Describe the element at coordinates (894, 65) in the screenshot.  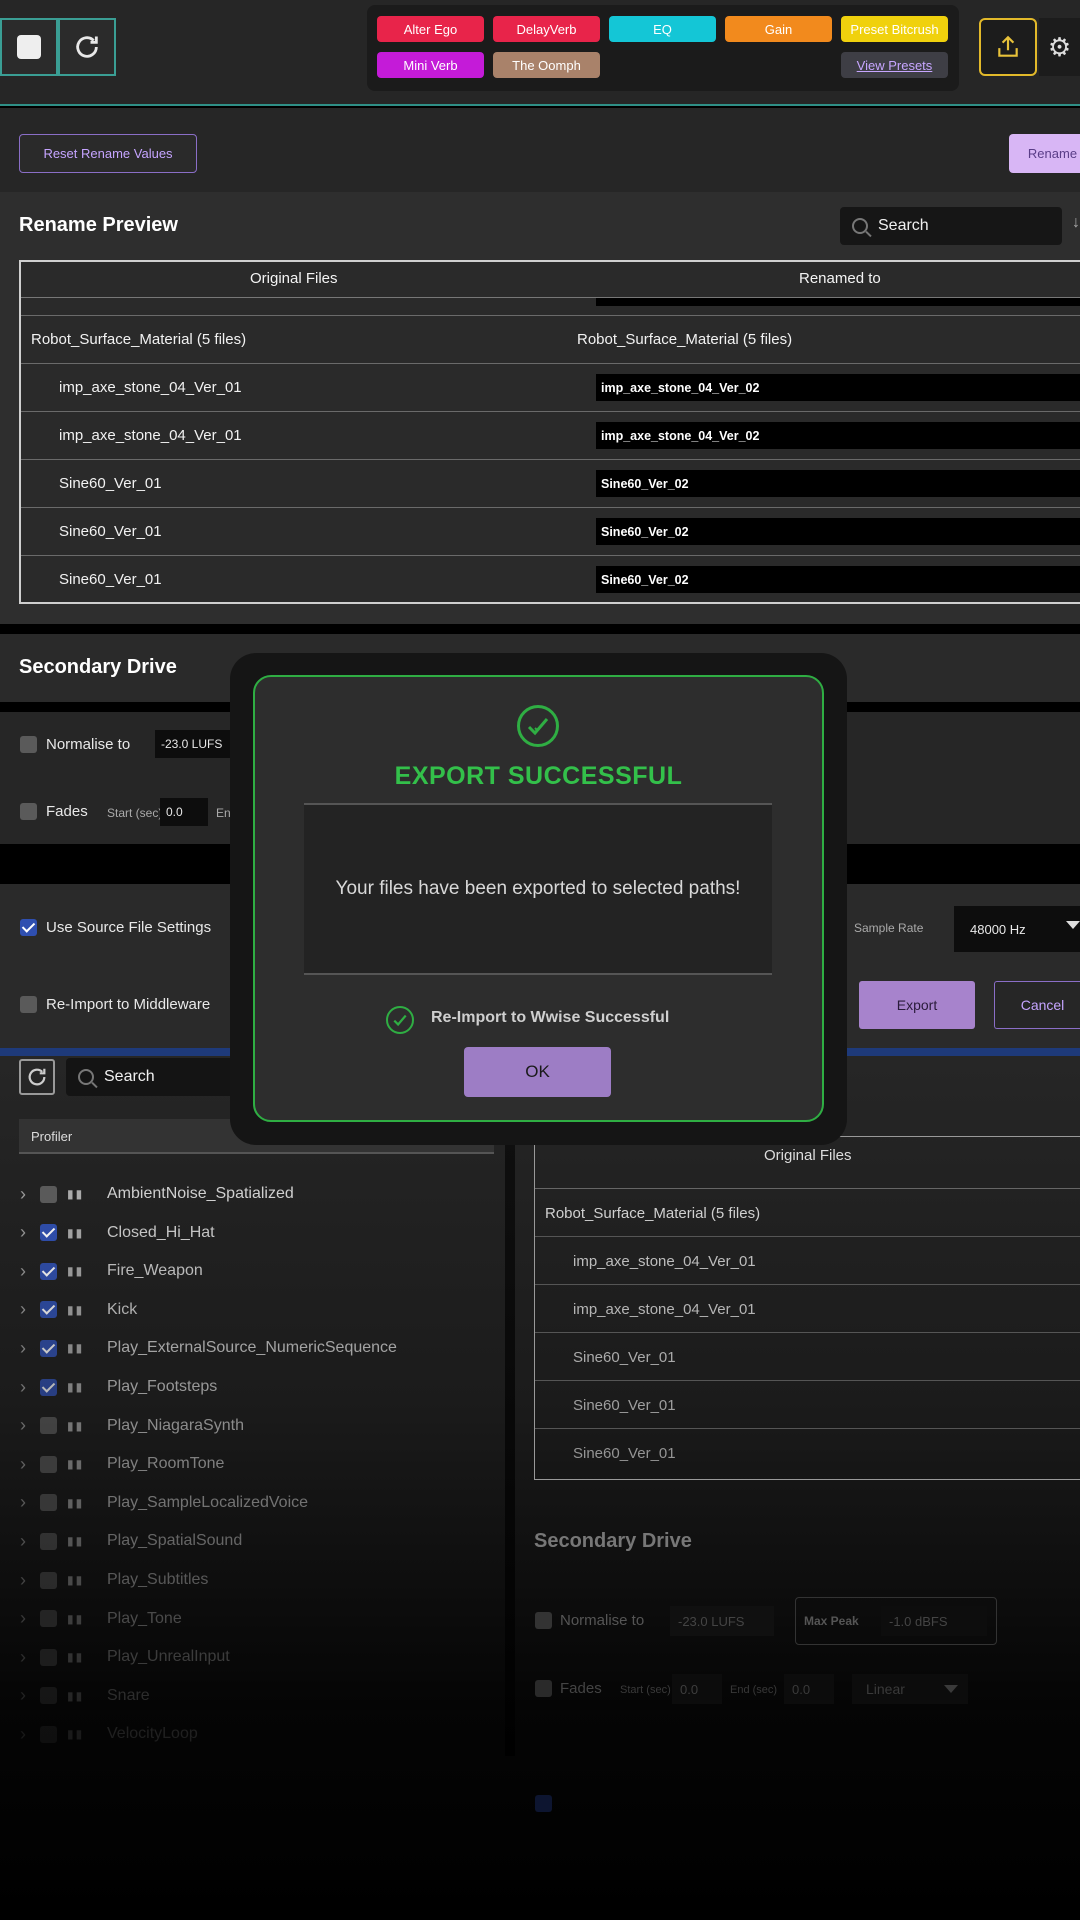
I see `view-presets-link: View Presets` at that location.